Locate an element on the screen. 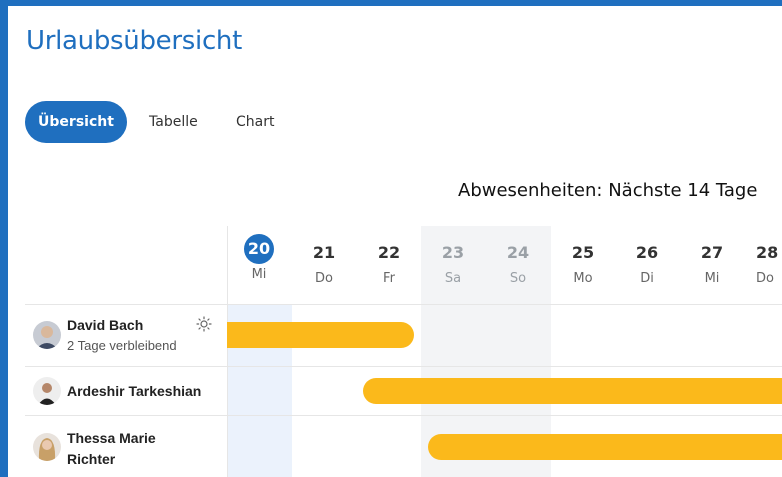 The image size is (782, 477). day-header: 22 Fr is located at coordinates (389, 260).